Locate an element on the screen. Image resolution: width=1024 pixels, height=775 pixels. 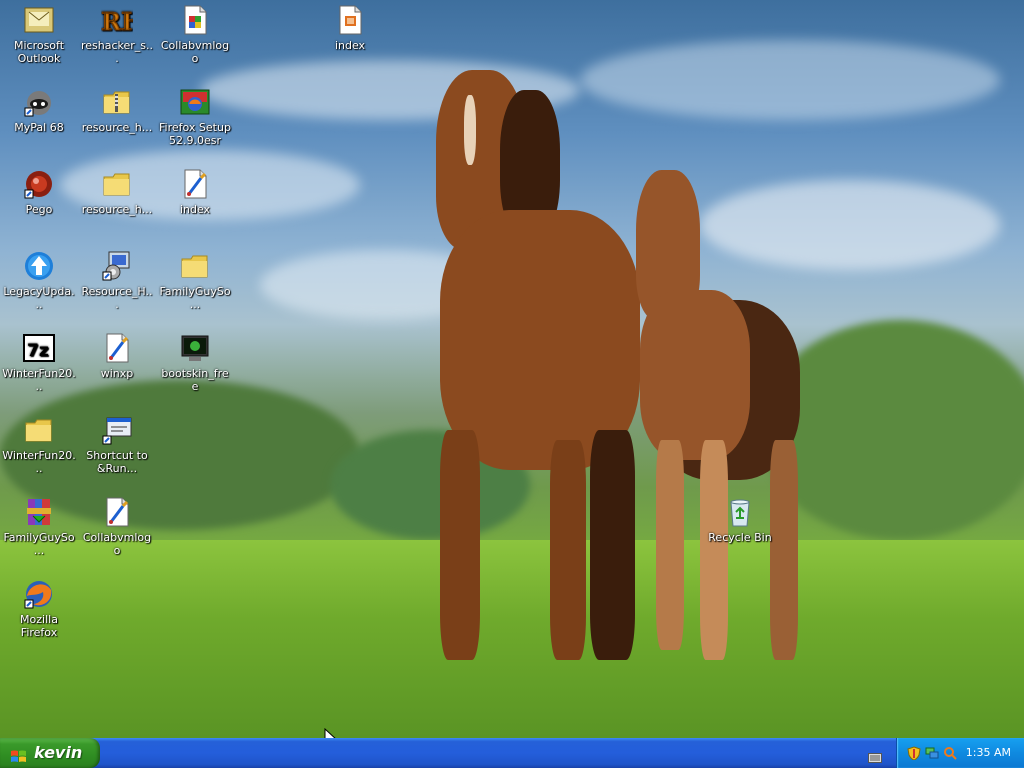
desktop-icon-label: MyPal 68 is located at coordinates (39, 127).